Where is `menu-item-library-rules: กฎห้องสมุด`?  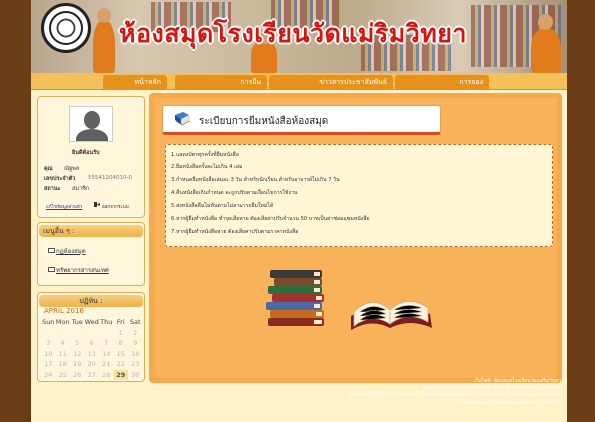
menu-item-library-rules: กฎห้องสมุด is located at coordinates (71, 251).